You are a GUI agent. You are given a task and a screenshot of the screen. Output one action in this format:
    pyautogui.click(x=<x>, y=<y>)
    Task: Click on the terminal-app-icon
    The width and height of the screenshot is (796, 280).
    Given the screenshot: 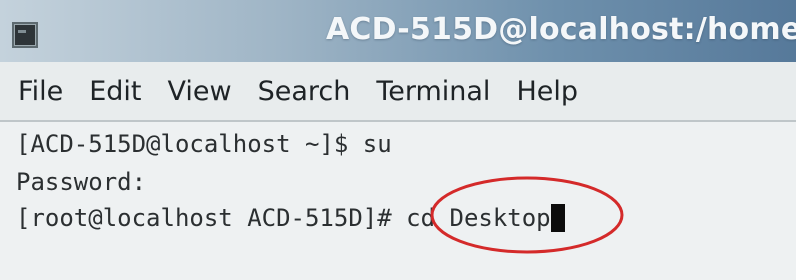 What is the action you would take?
    pyautogui.click(x=25, y=35)
    